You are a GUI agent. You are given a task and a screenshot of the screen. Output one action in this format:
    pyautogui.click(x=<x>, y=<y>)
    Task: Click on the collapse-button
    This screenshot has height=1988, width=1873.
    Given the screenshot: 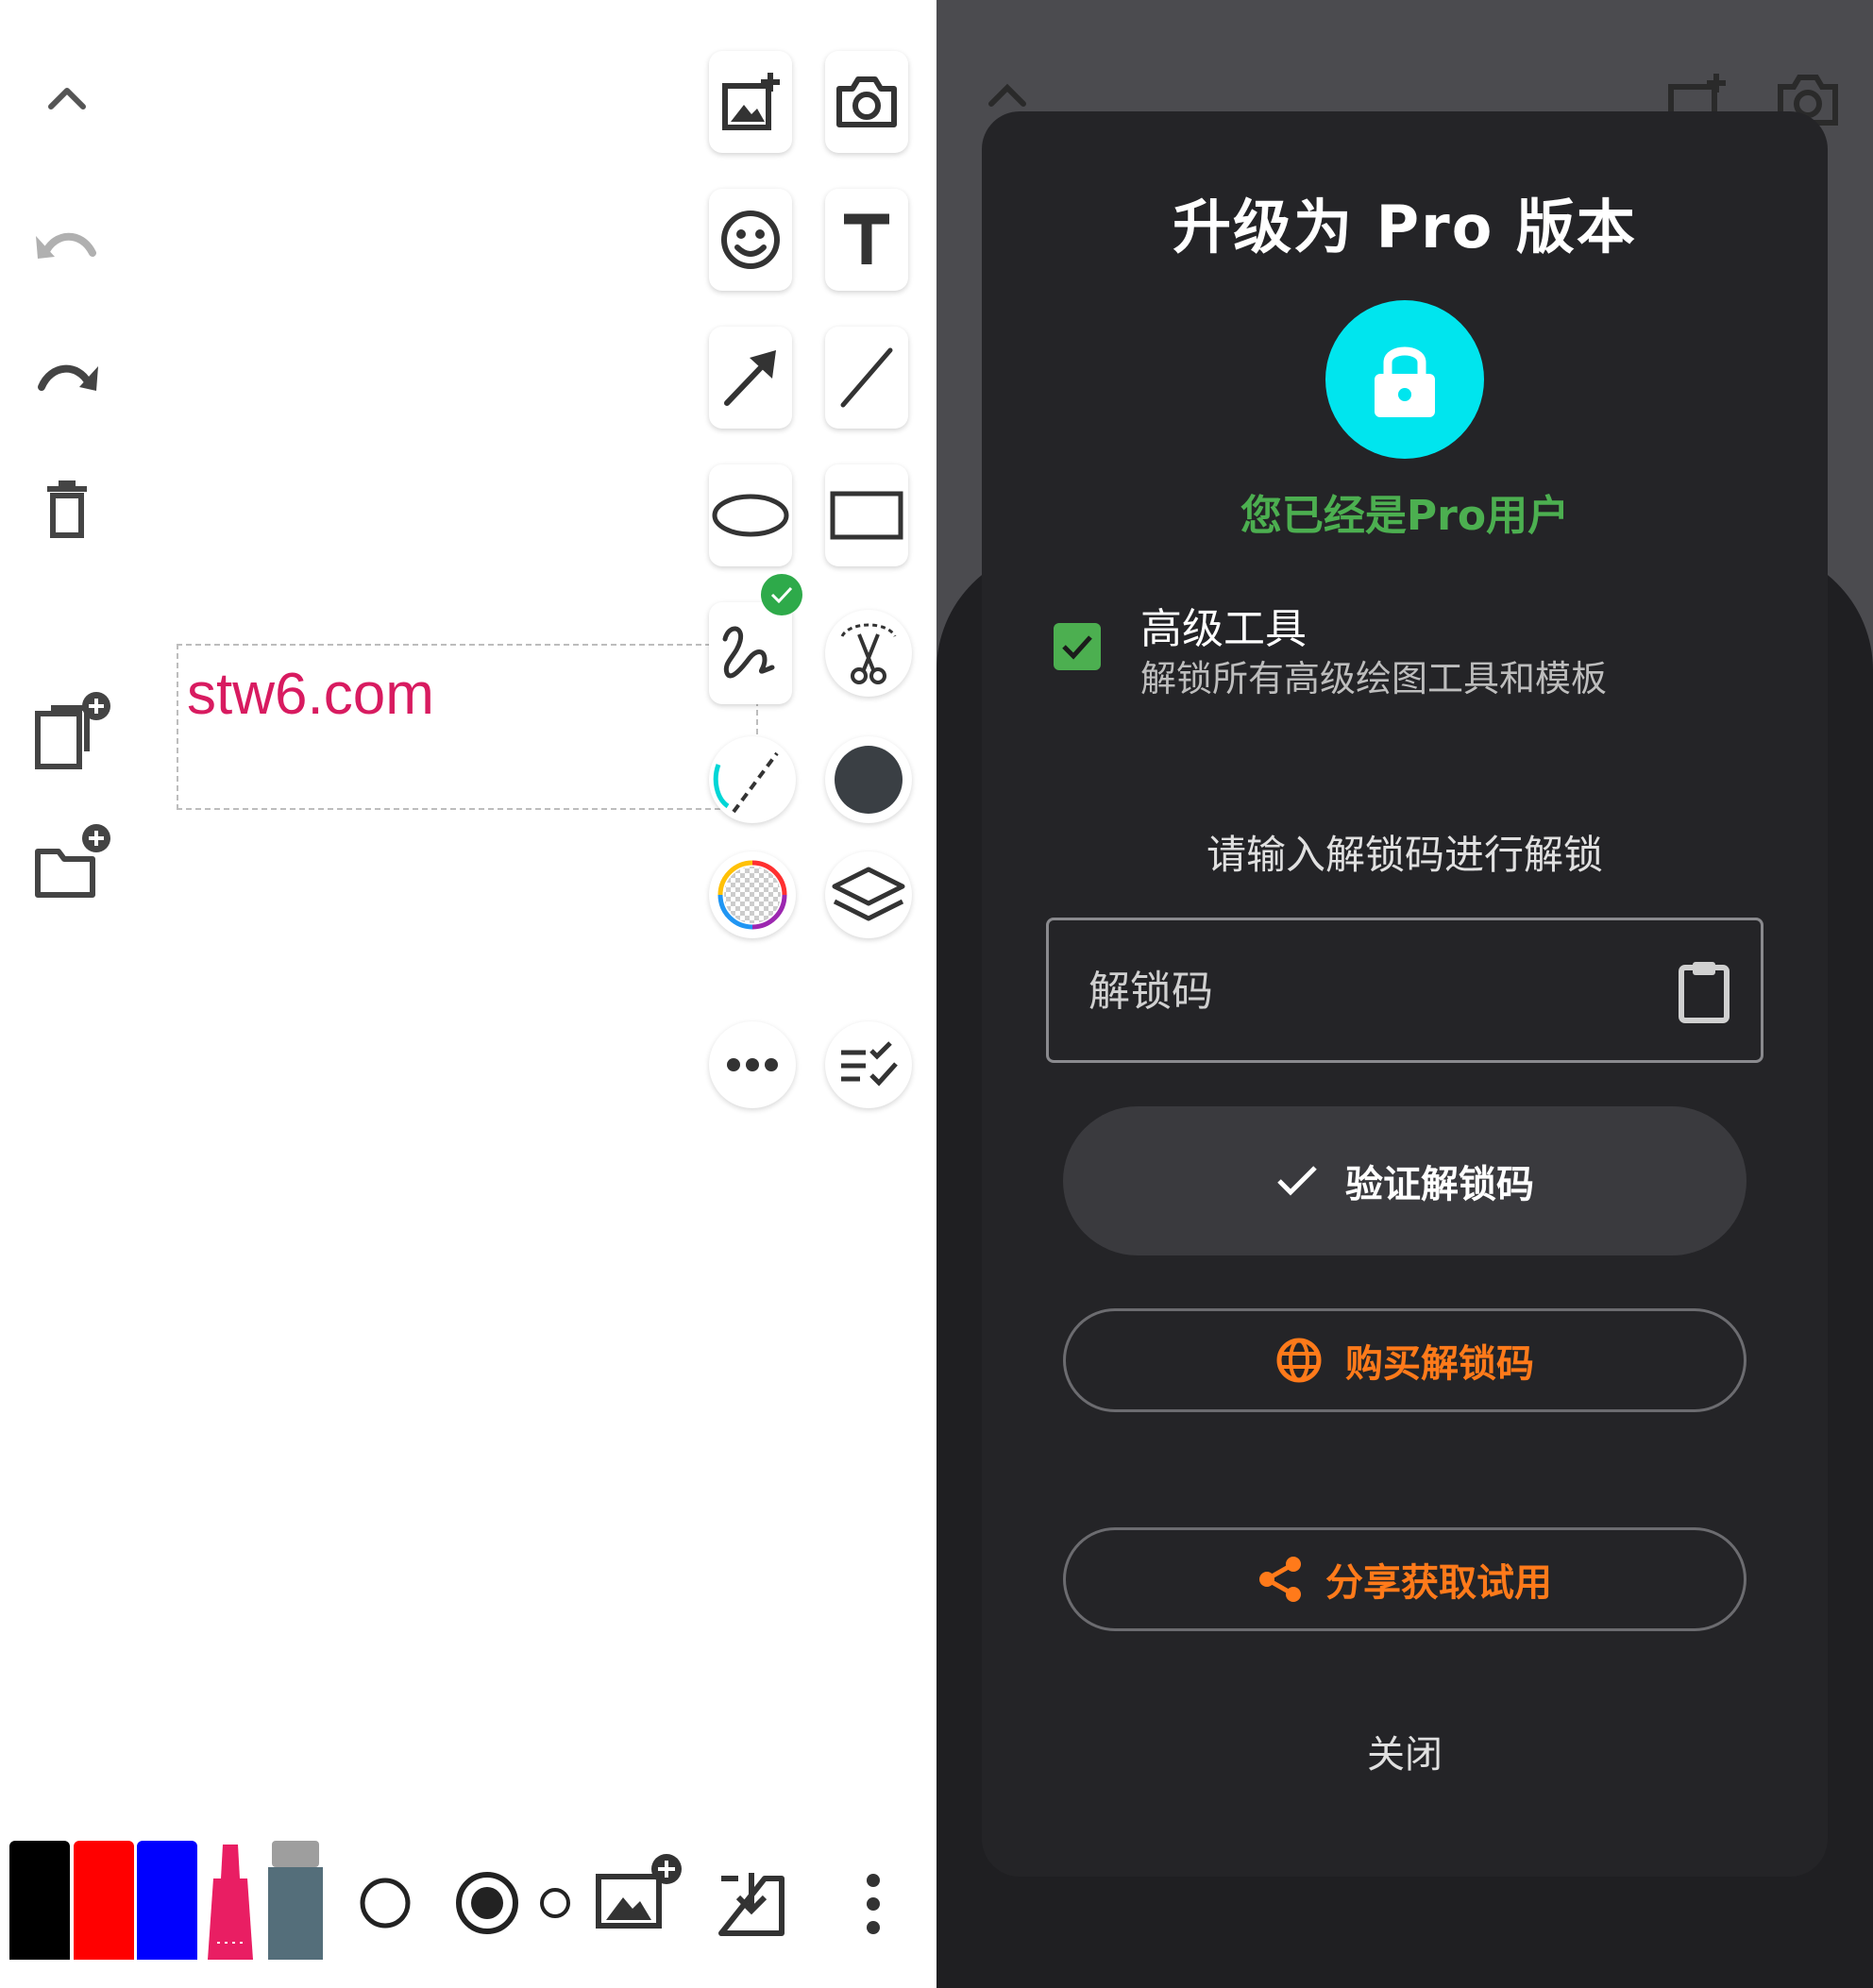 What is the action you would take?
    pyautogui.click(x=67, y=97)
    